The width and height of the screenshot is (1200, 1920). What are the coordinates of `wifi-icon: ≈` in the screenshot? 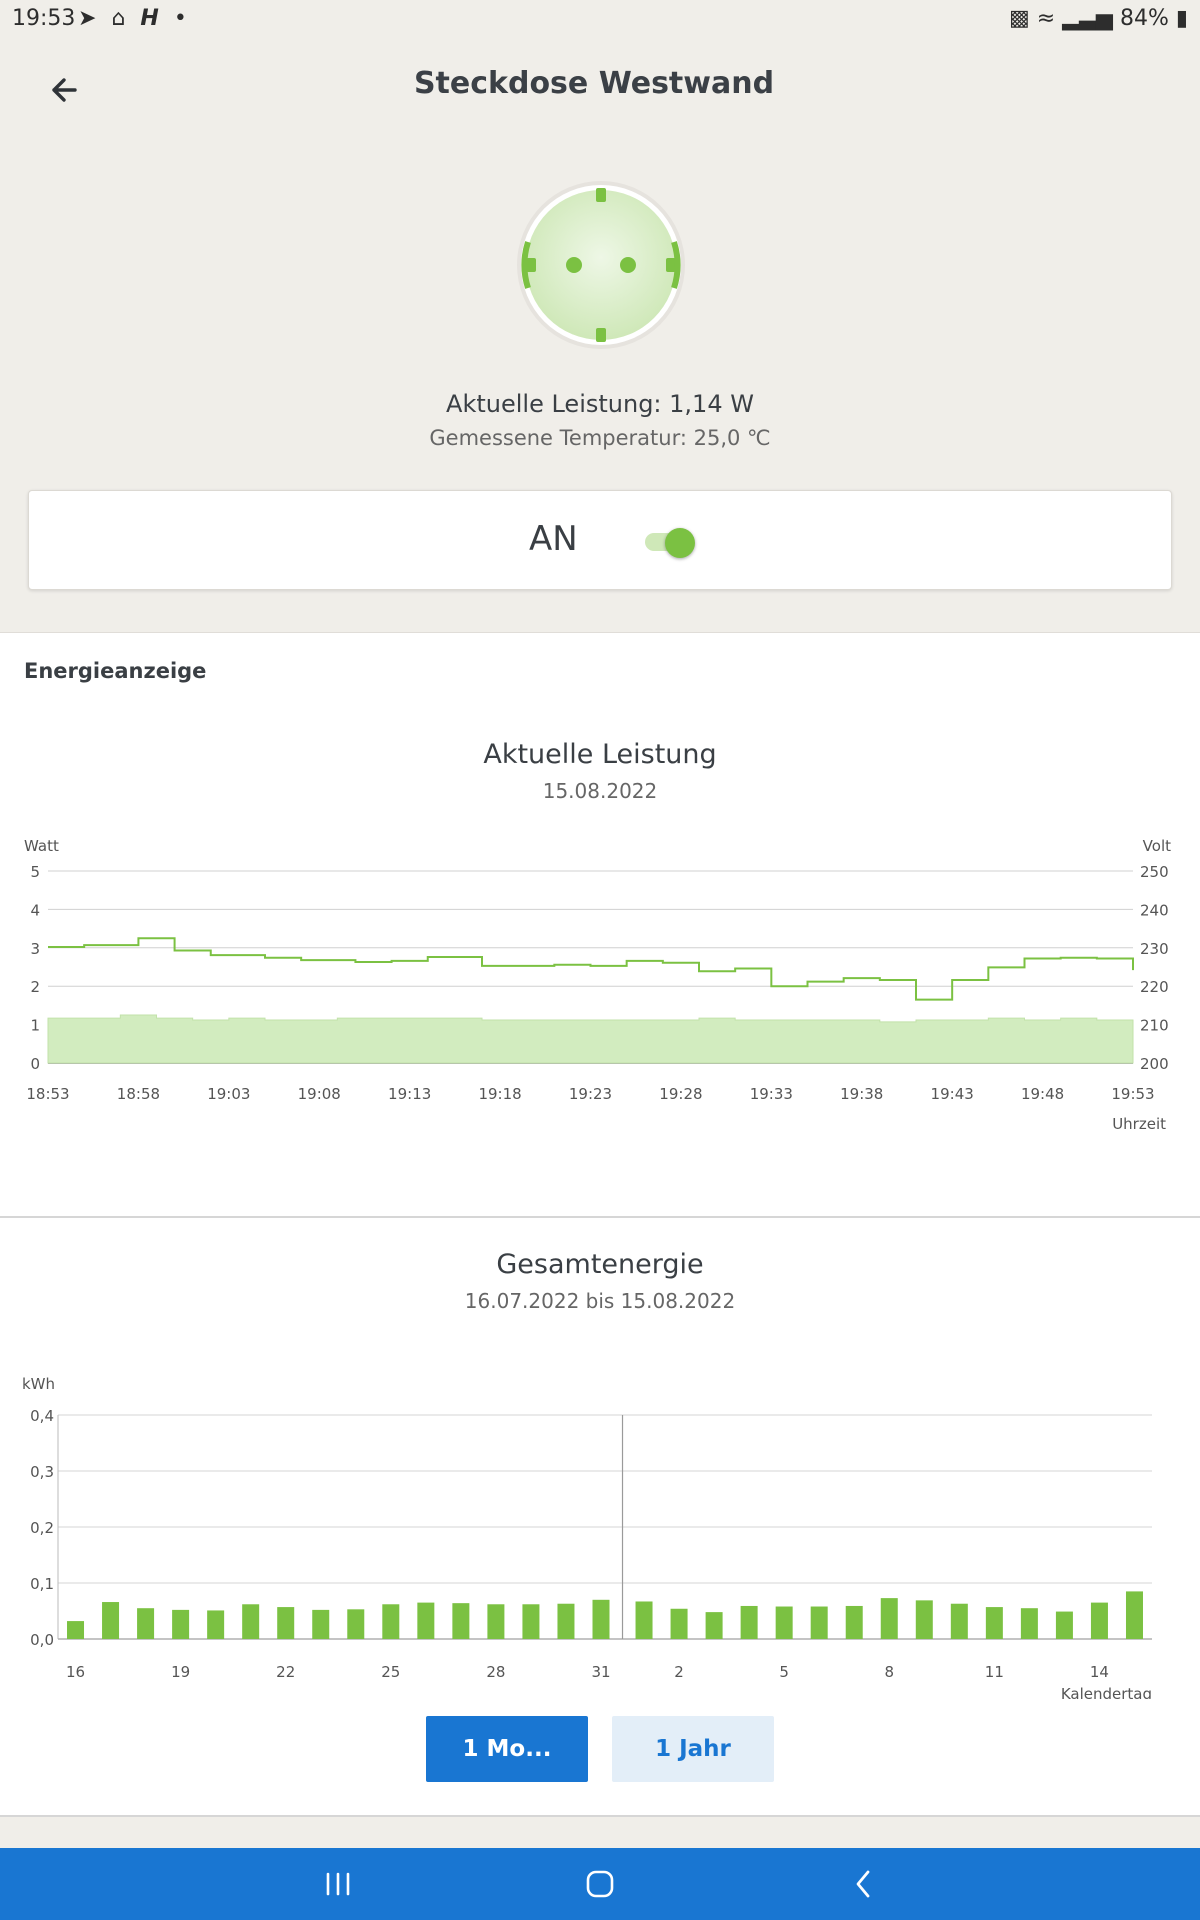 It's located at (1046, 18).